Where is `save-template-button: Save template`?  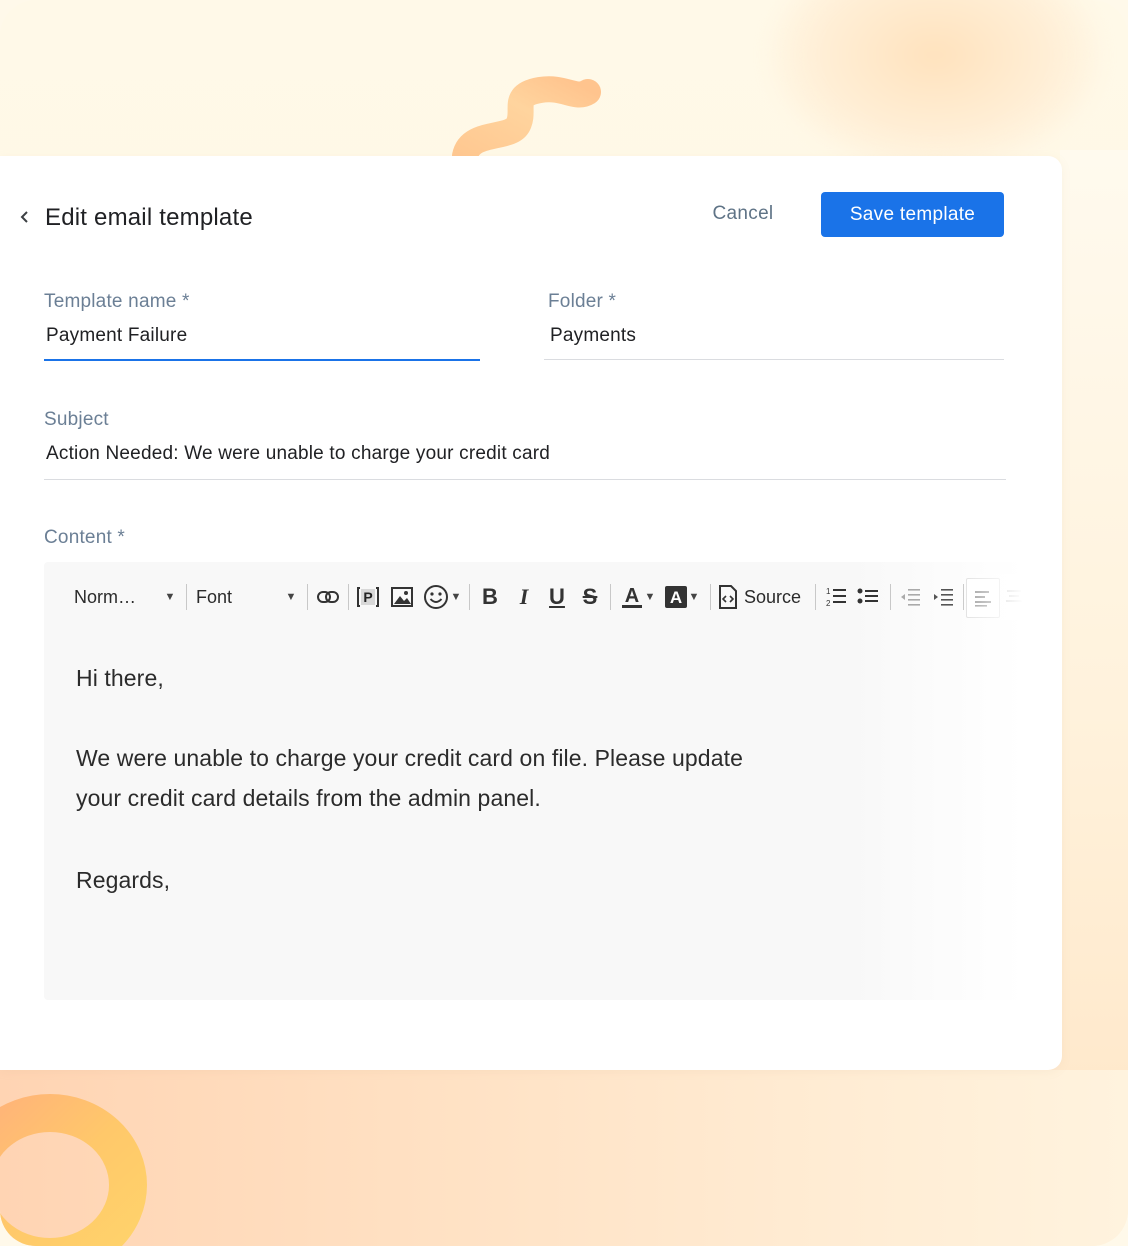 save-template-button: Save template is located at coordinates (912, 214).